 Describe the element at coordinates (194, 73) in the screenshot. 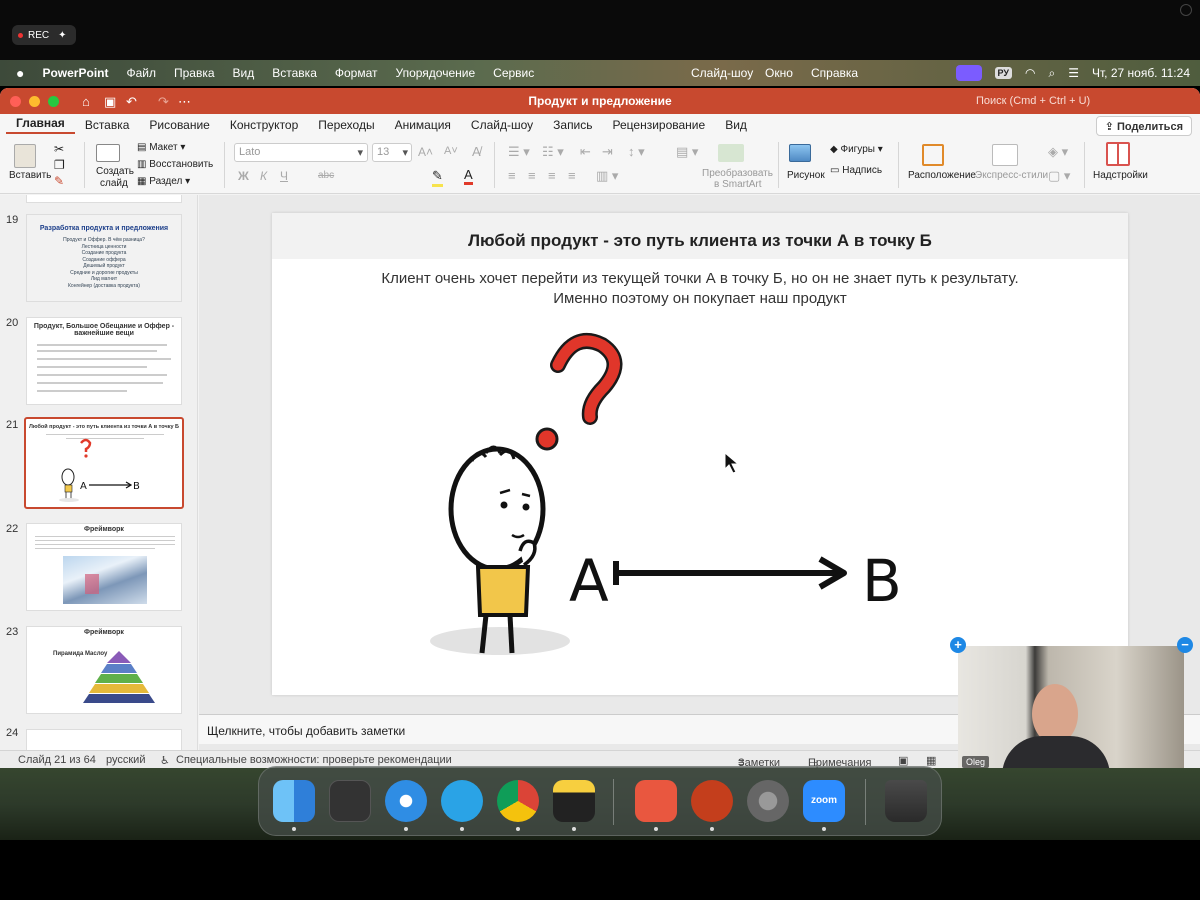

I see `menu-edit: Правка` at that location.